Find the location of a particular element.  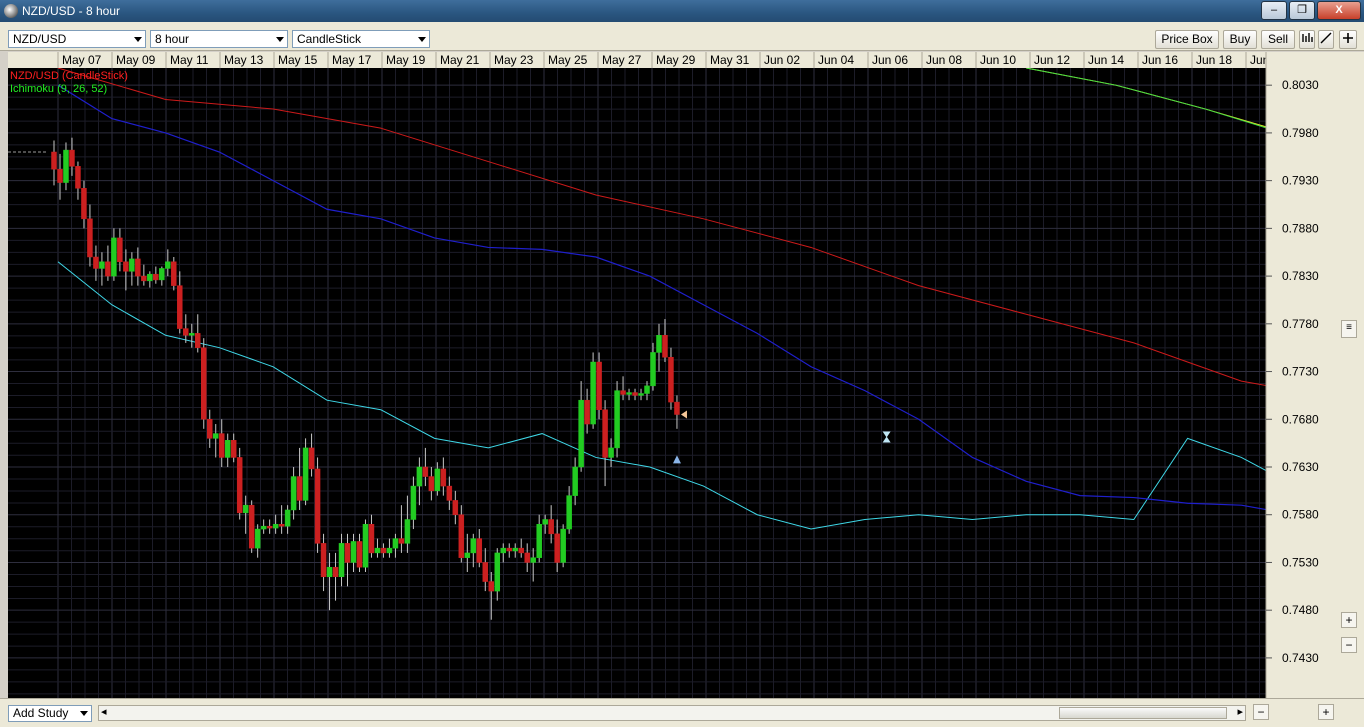

y-tick-label: 0.7530 is located at coordinates (1300, 562).